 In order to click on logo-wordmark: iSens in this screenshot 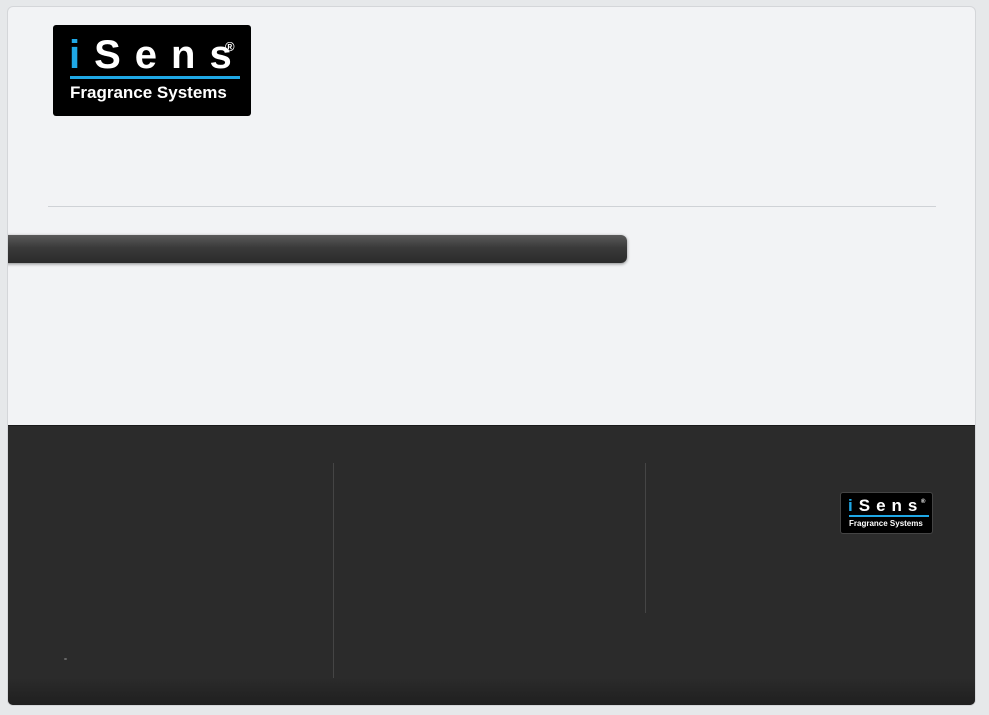, I will do `click(157, 55)`.